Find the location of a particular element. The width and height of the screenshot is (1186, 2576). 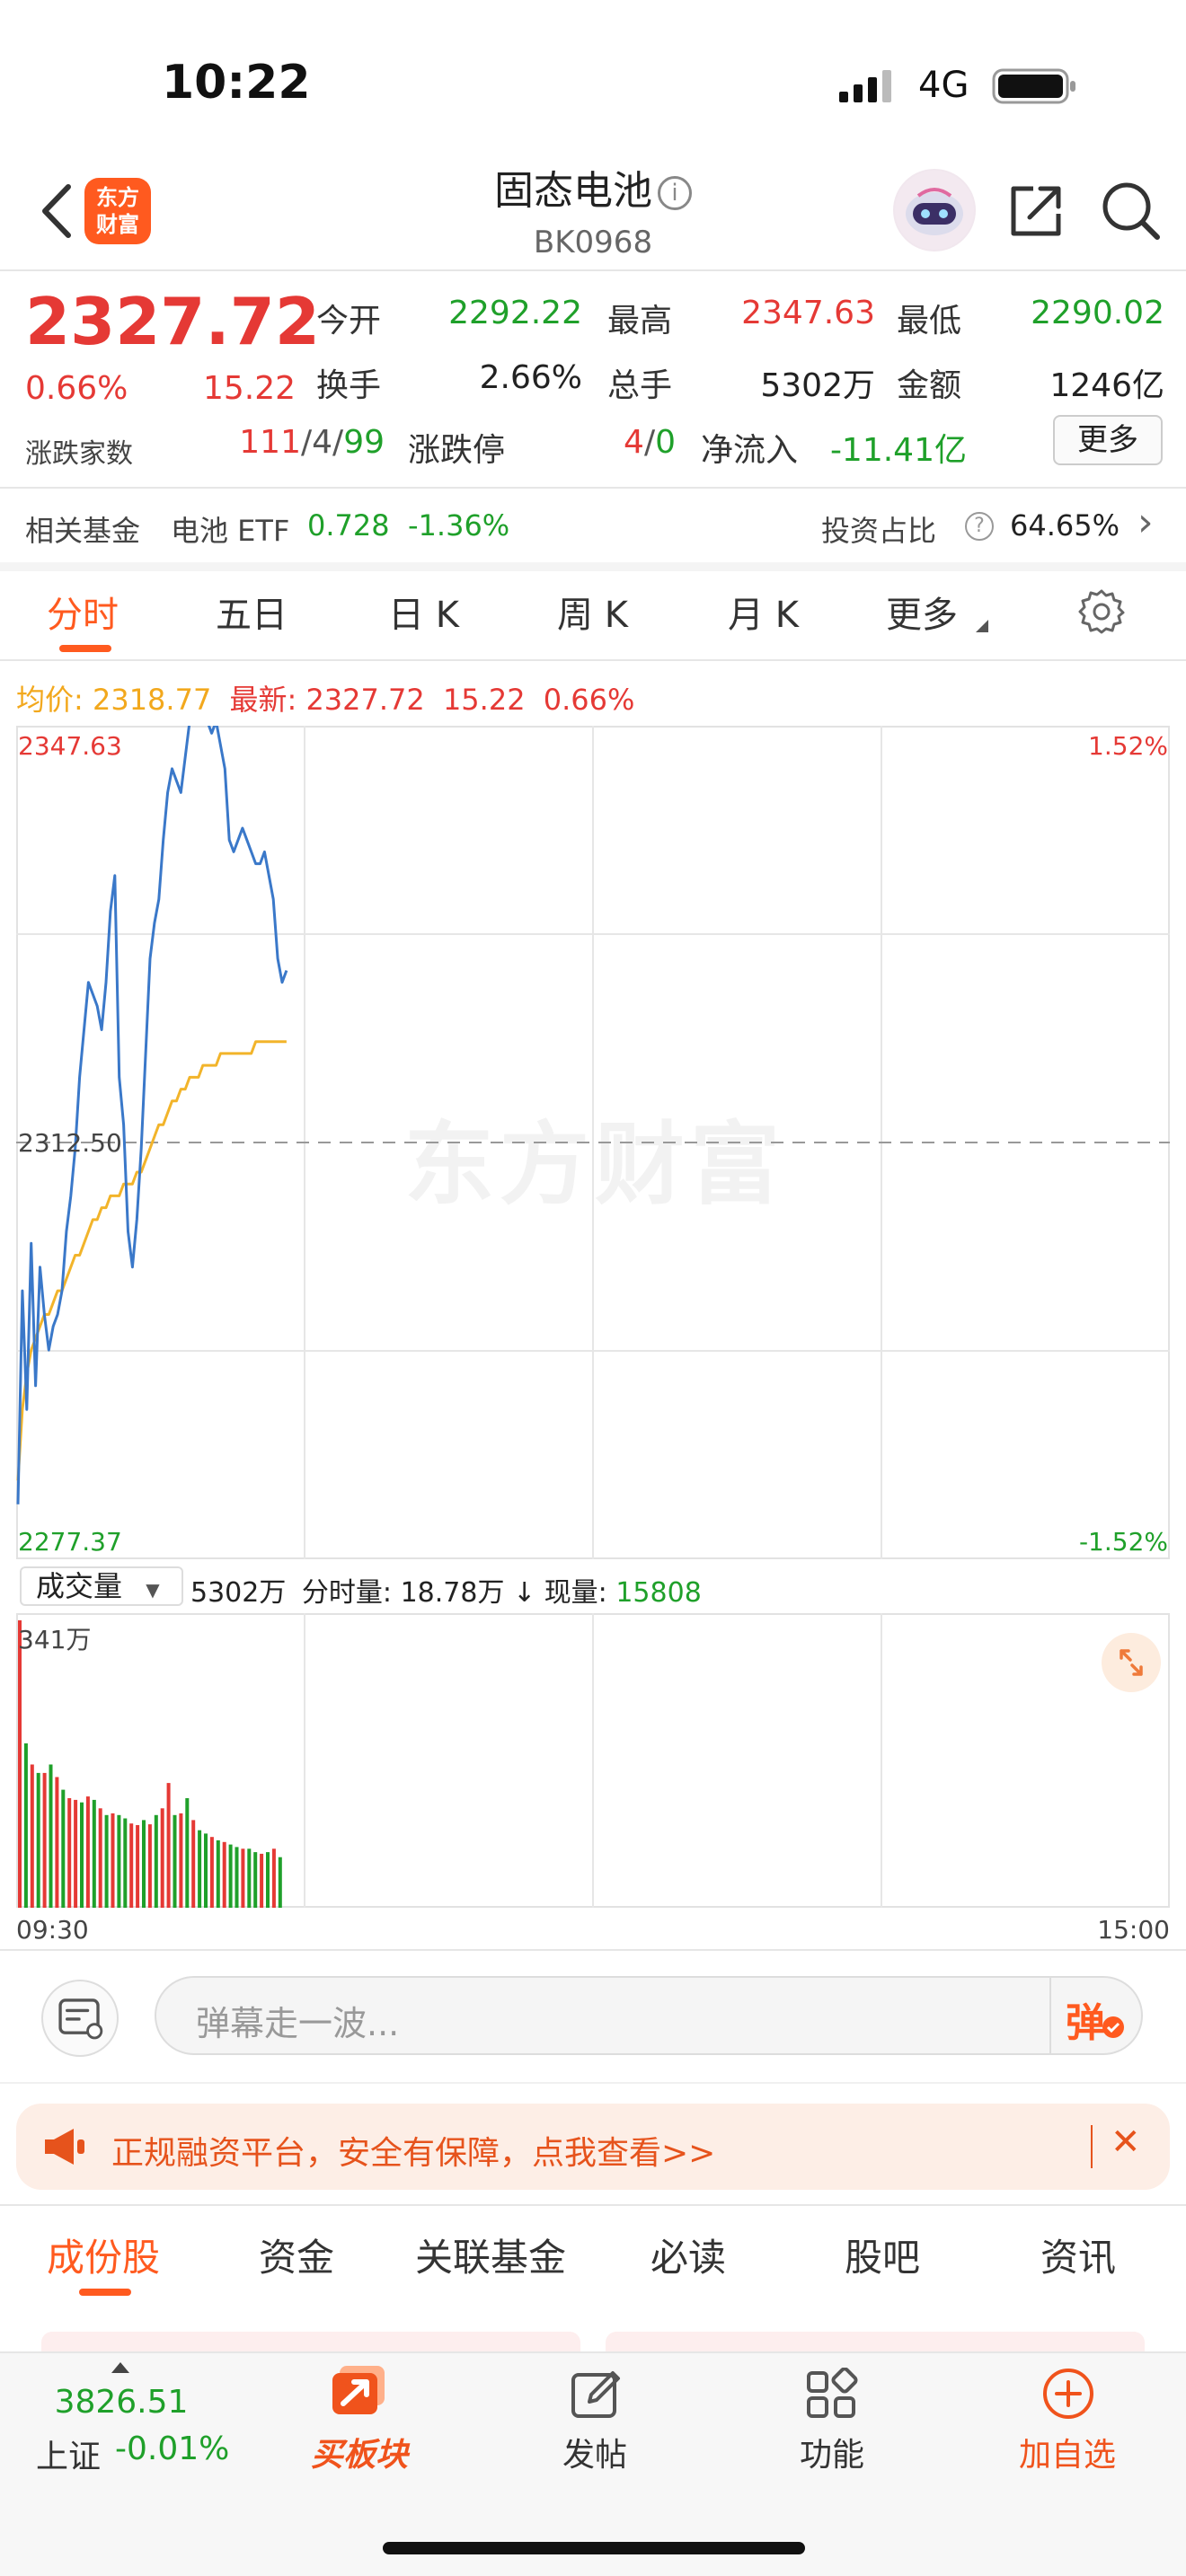

index-pct: -0.01% is located at coordinates (172, 2448).